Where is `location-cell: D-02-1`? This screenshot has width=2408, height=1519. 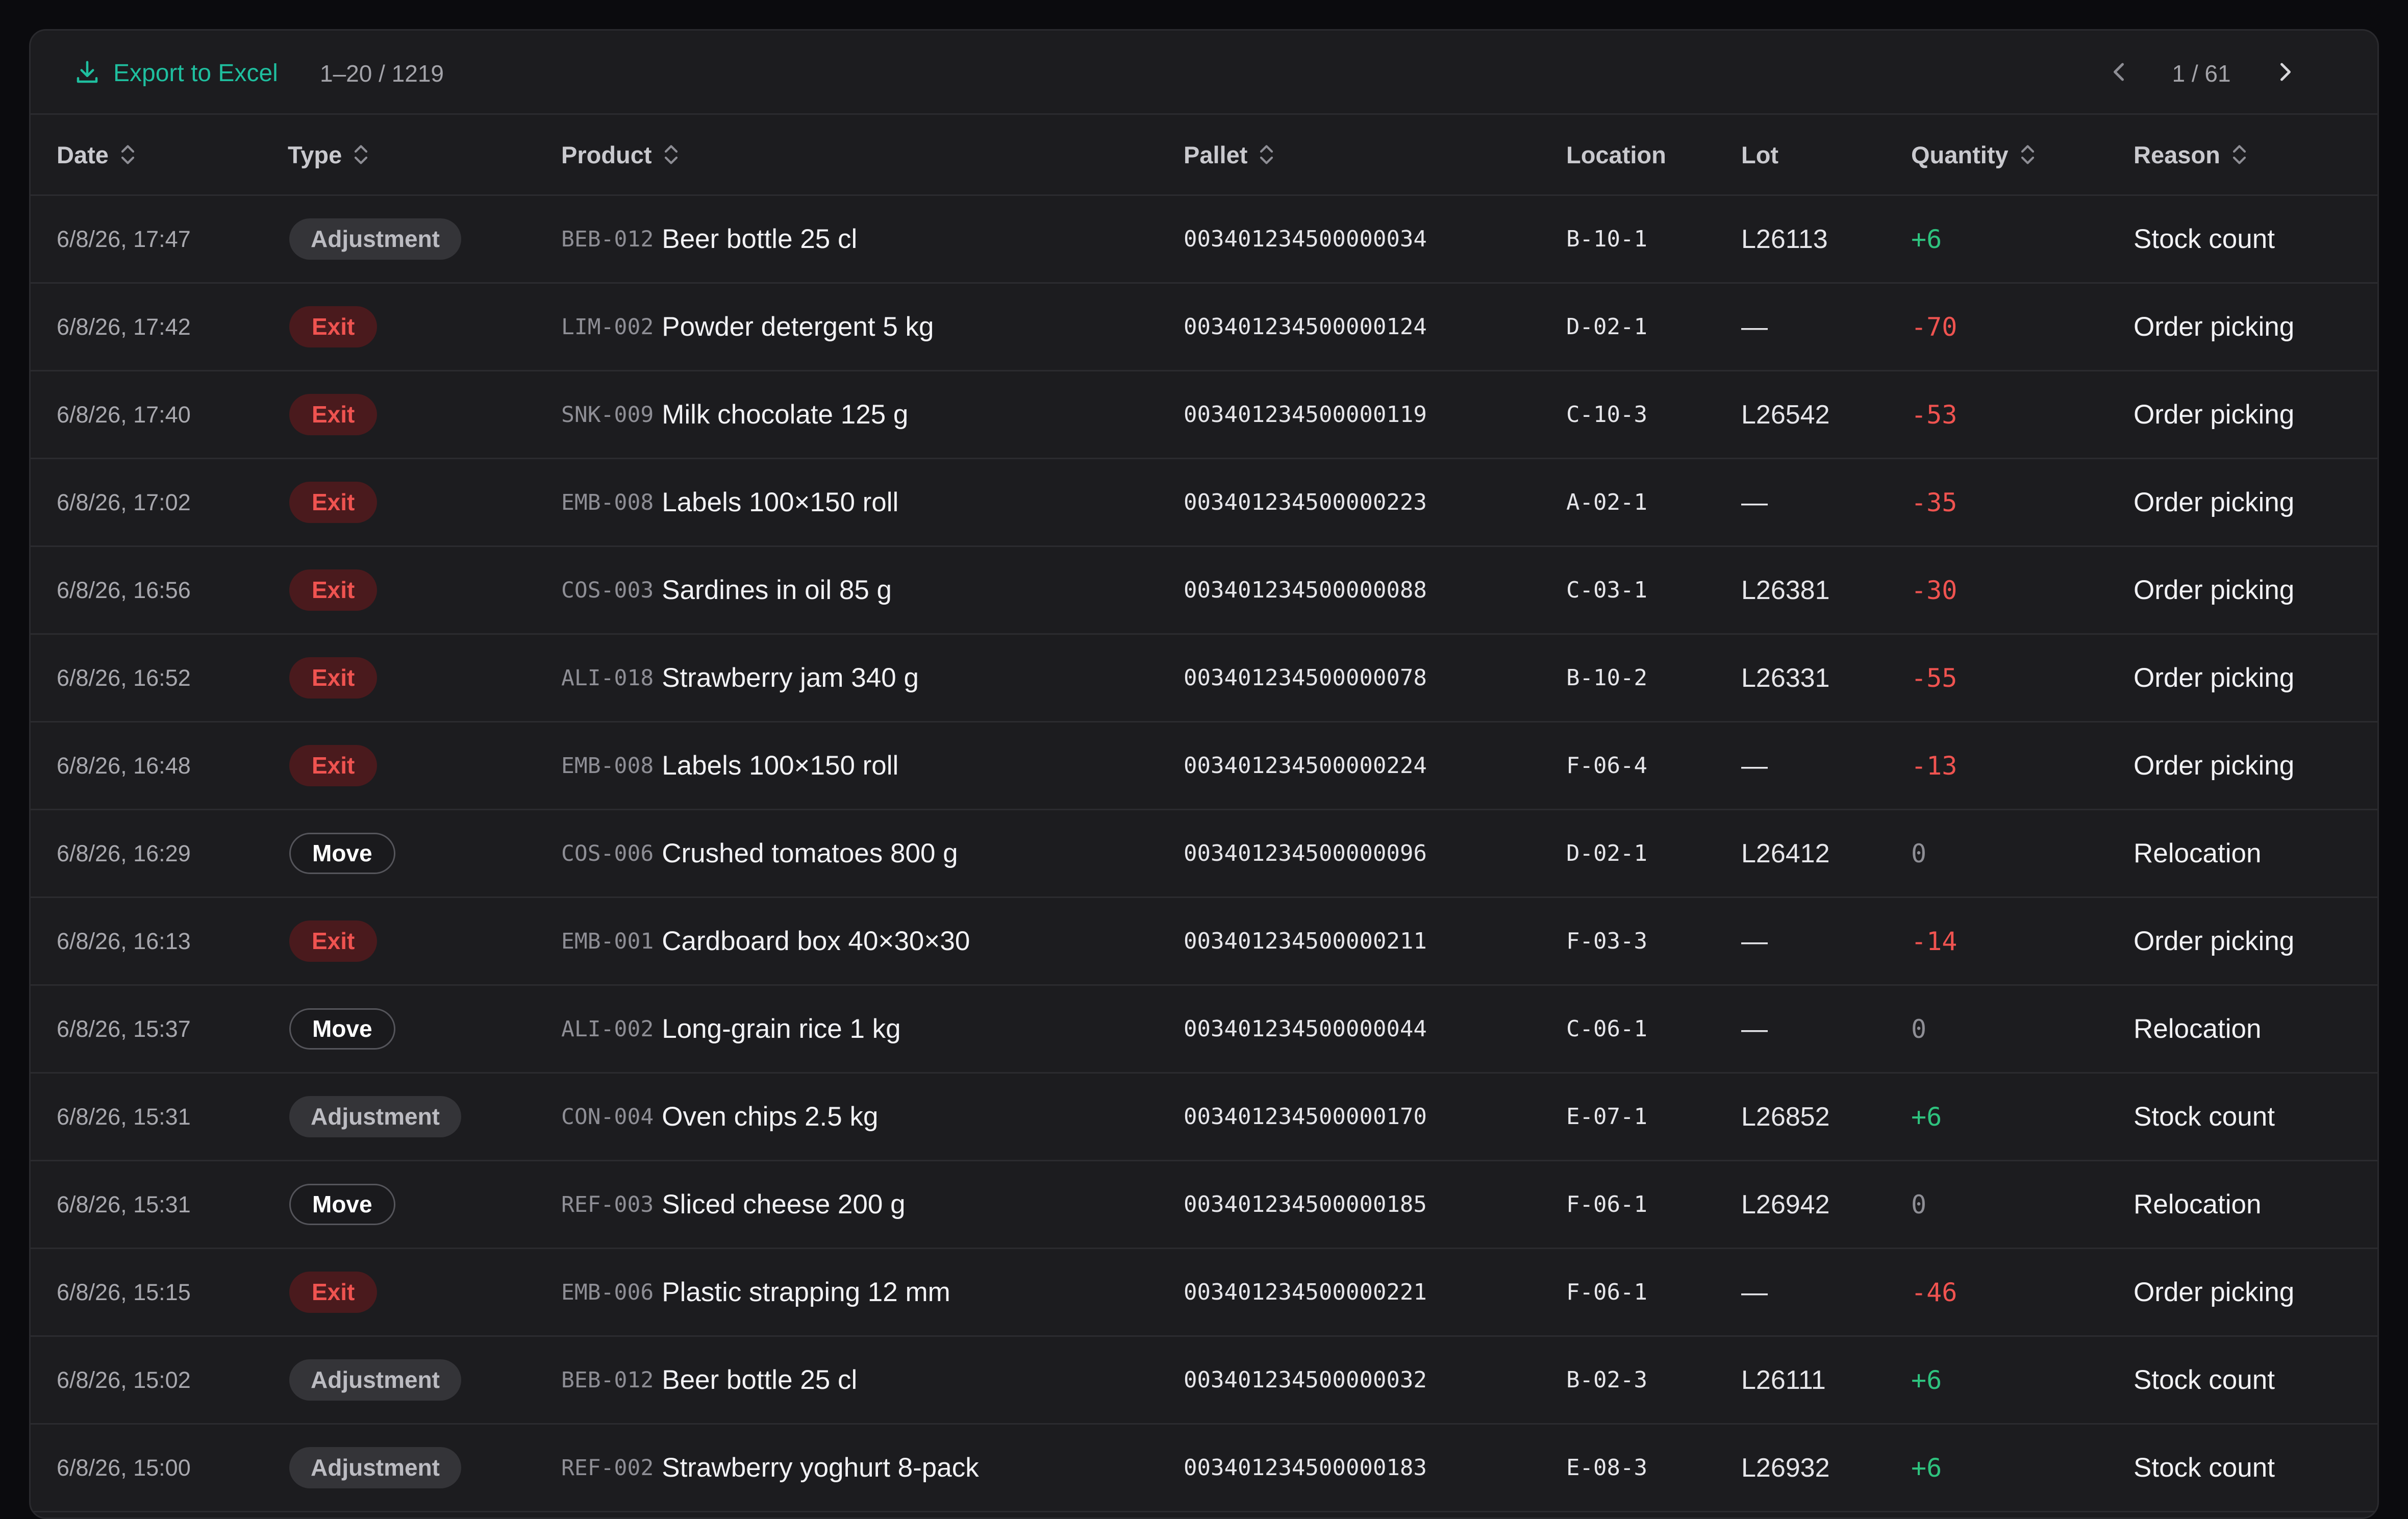 location-cell: D-02-1 is located at coordinates (1606, 327).